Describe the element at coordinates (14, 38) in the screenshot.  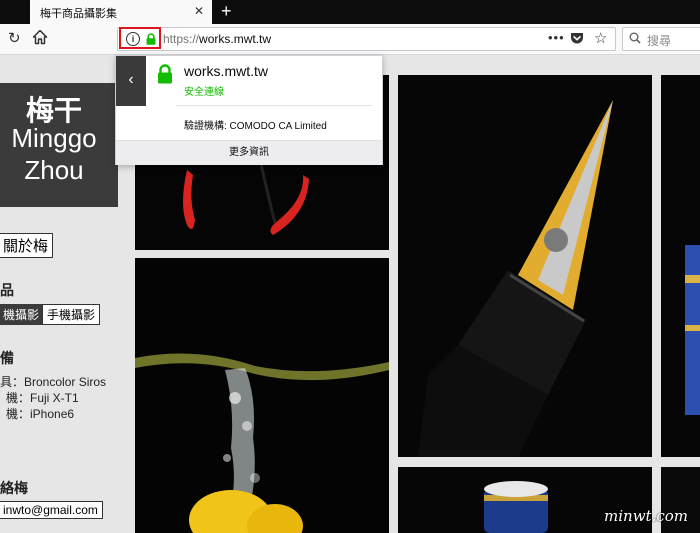
I see `reload-icon: ↻` at that location.